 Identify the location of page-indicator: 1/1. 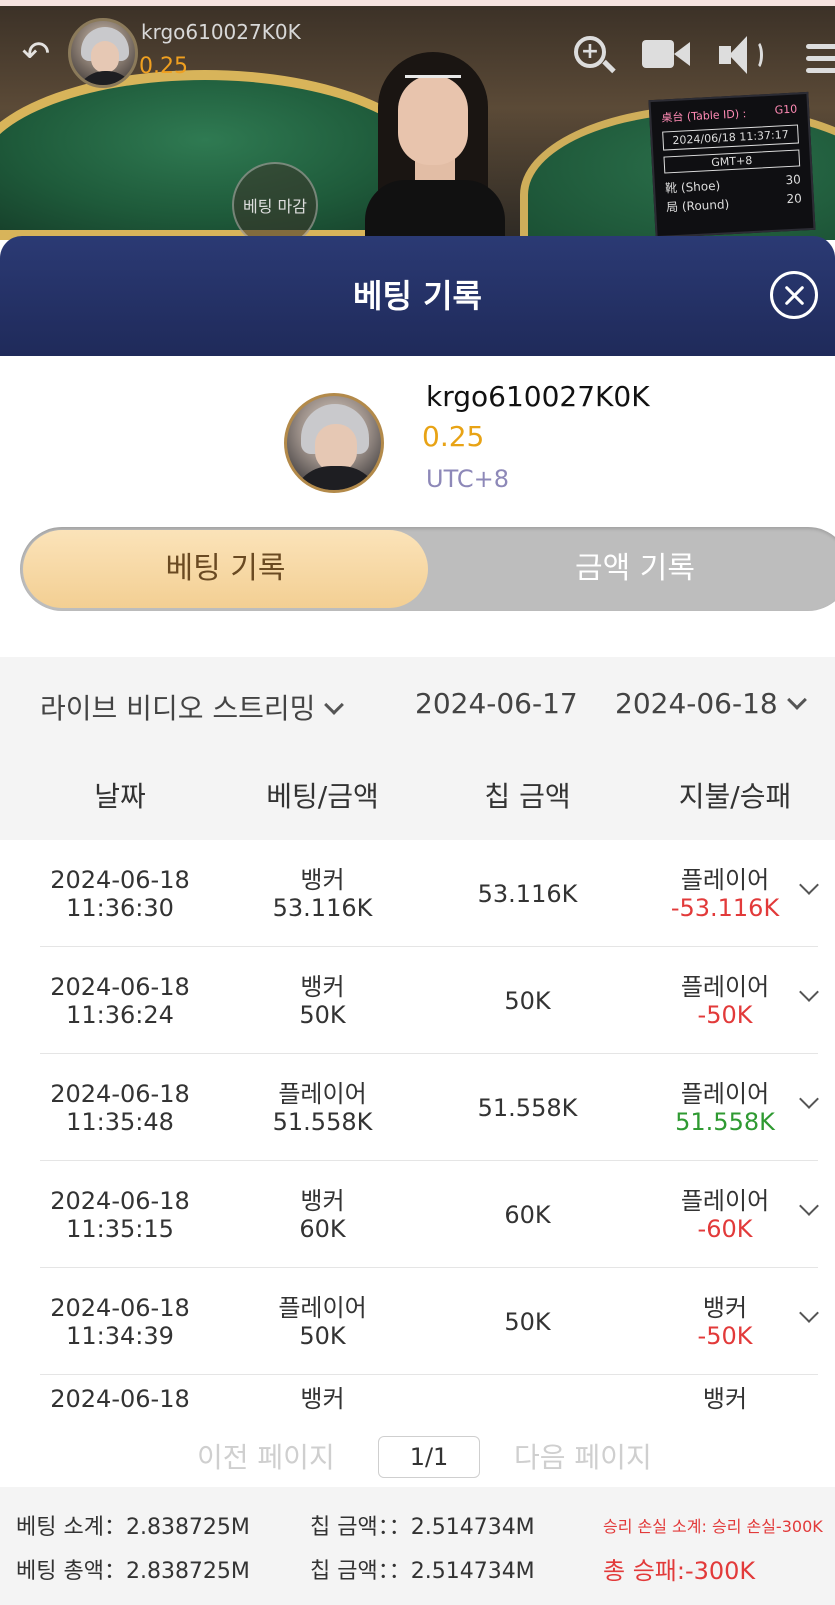
(429, 1457).